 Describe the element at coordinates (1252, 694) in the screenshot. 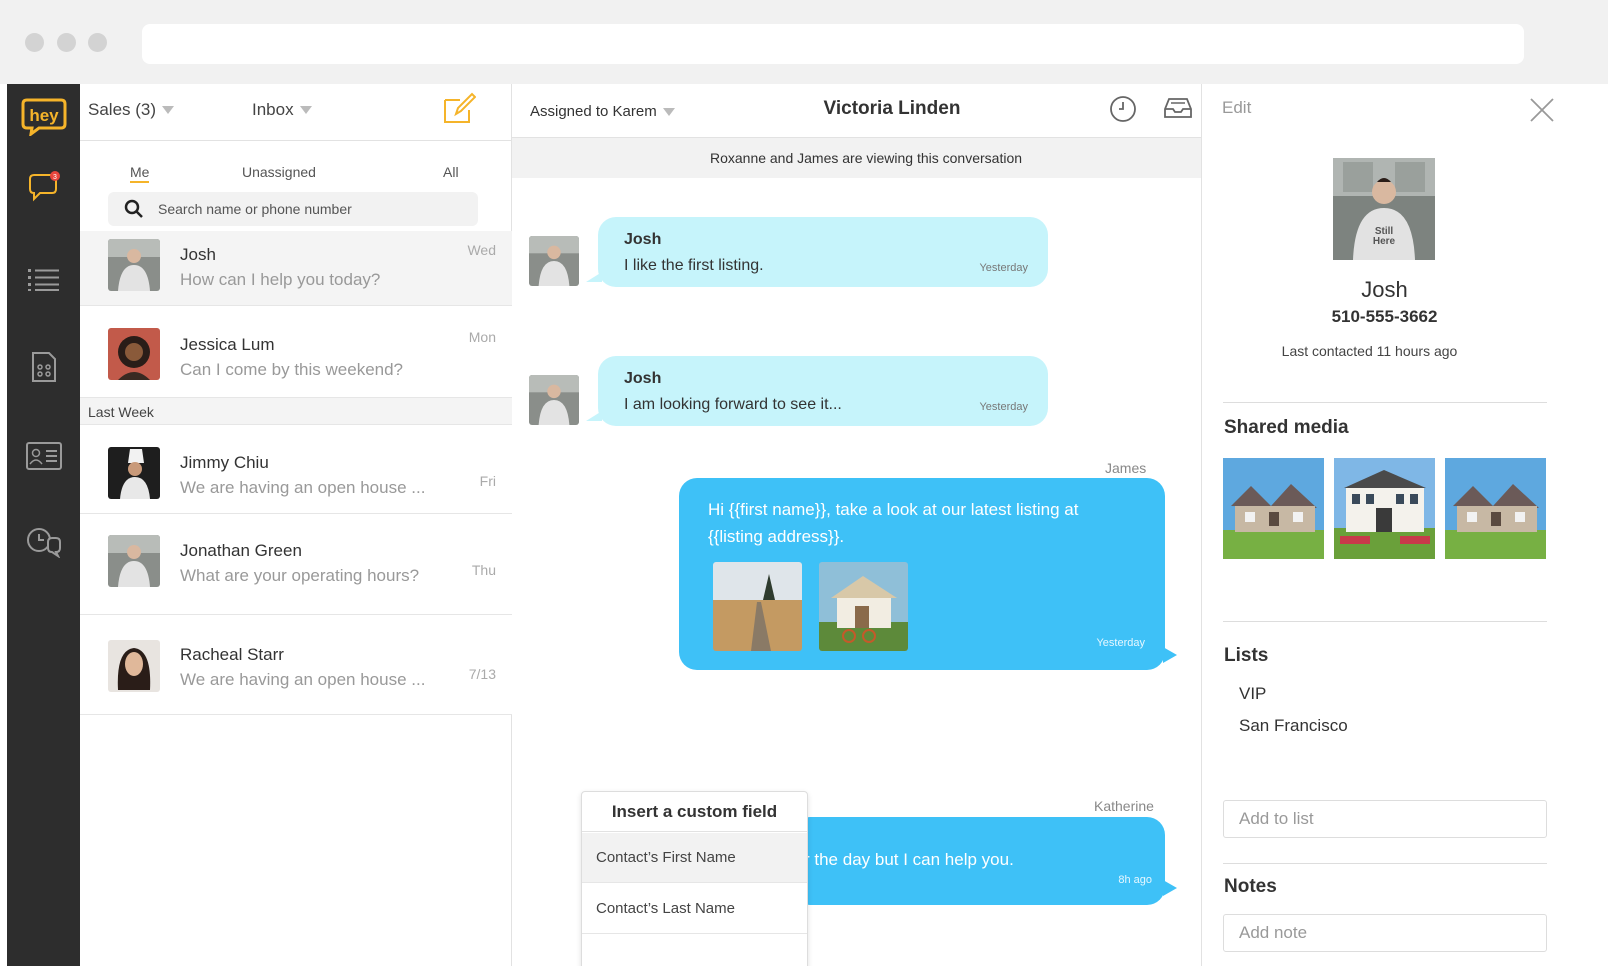

I see `list-tag: VIP` at that location.